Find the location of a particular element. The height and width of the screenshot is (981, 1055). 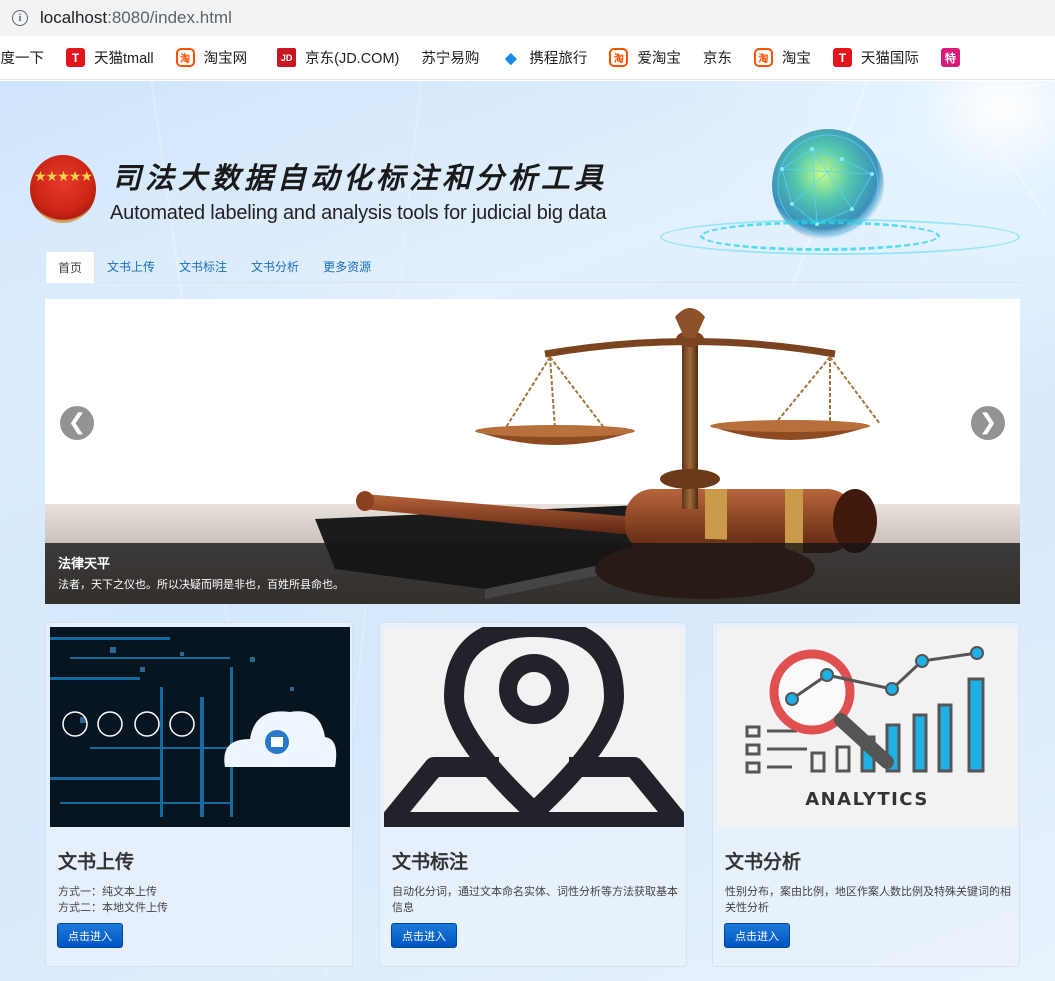

bookmark-item: T 天猫国际 is located at coordinates (875, 57).